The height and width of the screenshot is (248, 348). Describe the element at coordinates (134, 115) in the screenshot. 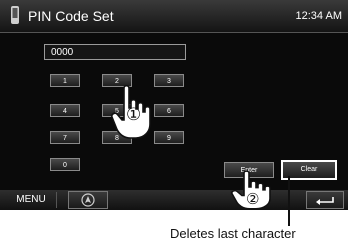

I see `step-1-marker: ①` at that location.